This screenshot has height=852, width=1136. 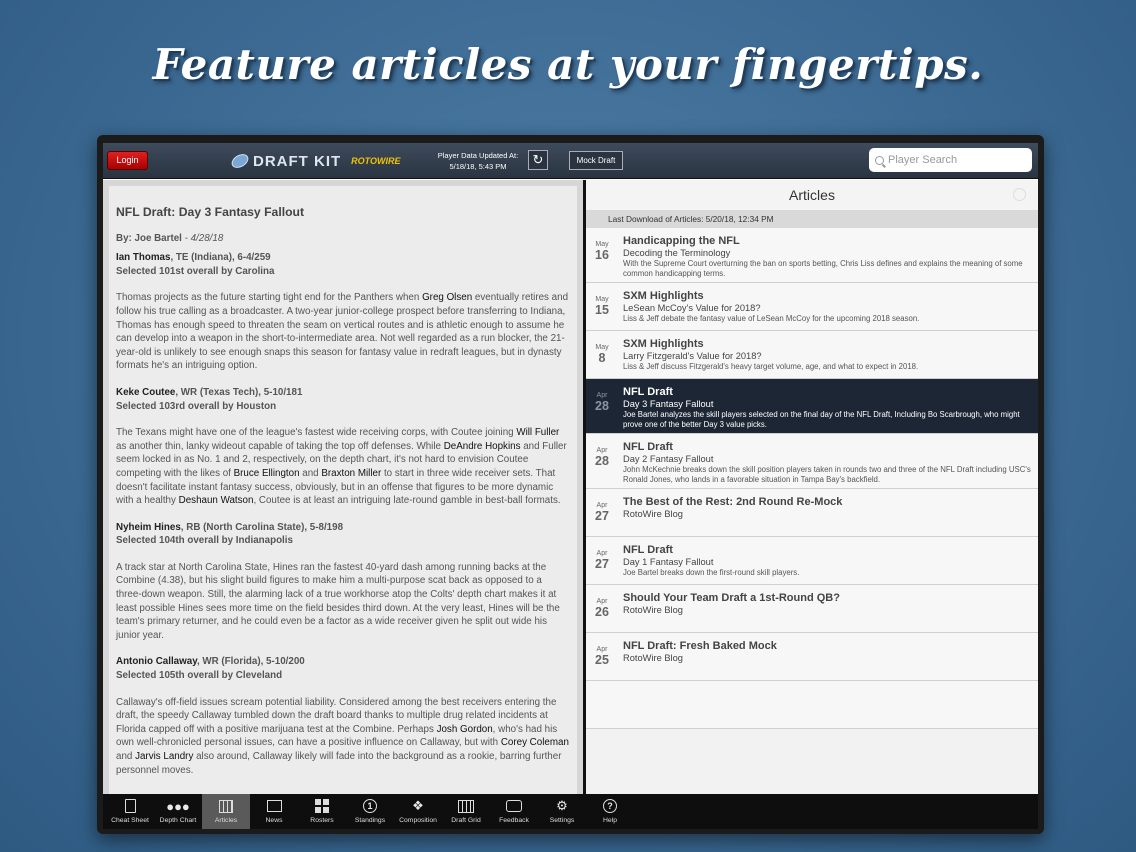 I want to click on article-item-title: SXM Highlights, so click(x=663, y=296).